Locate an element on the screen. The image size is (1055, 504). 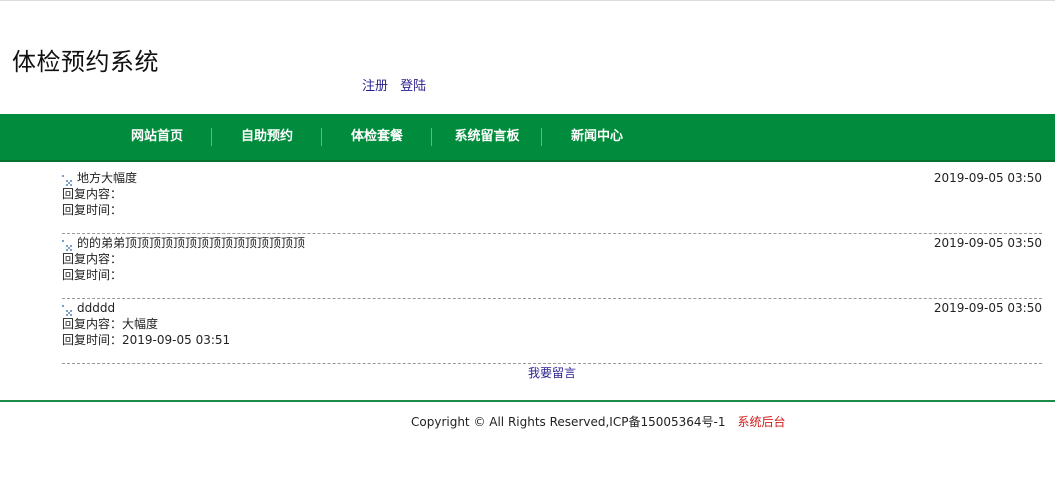
reply-time: 2019-09-05 03:51 is located at coordinates (176, 340).